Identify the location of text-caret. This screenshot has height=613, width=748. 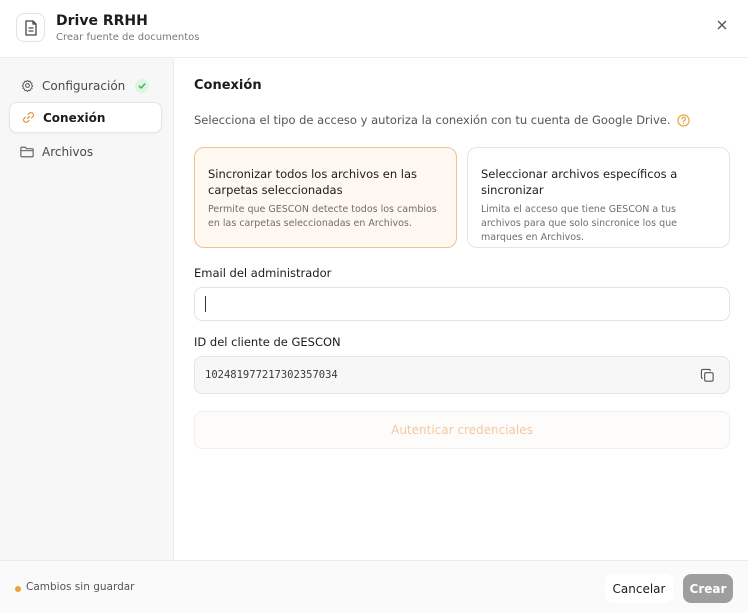
(205, 304).